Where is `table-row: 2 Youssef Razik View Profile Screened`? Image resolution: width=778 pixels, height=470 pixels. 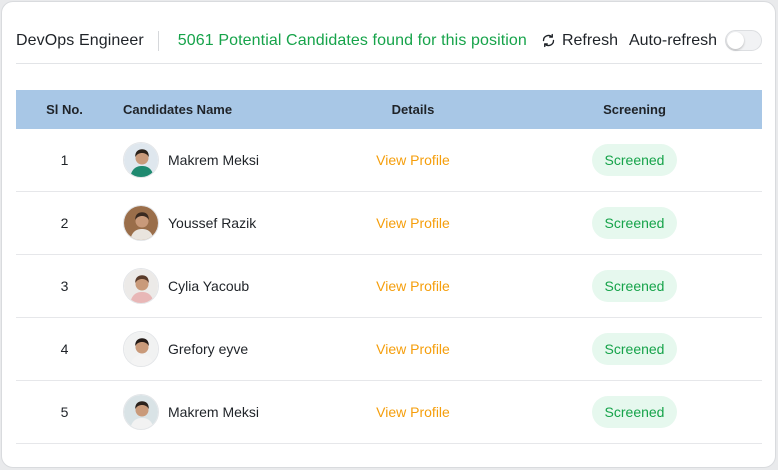 table-row: 2 Youssef Razik View Profile Screened is located at coordinates (389, 223).